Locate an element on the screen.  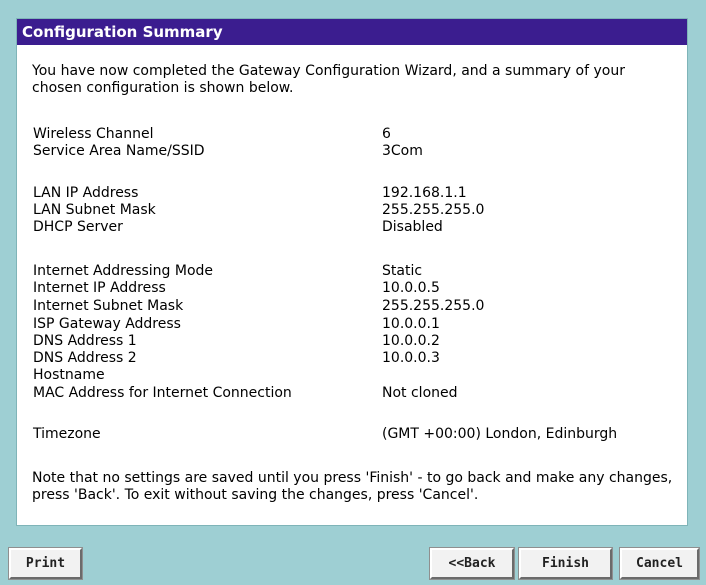
summary-label: DNS Address 1 is located at coordinates (85, 341).